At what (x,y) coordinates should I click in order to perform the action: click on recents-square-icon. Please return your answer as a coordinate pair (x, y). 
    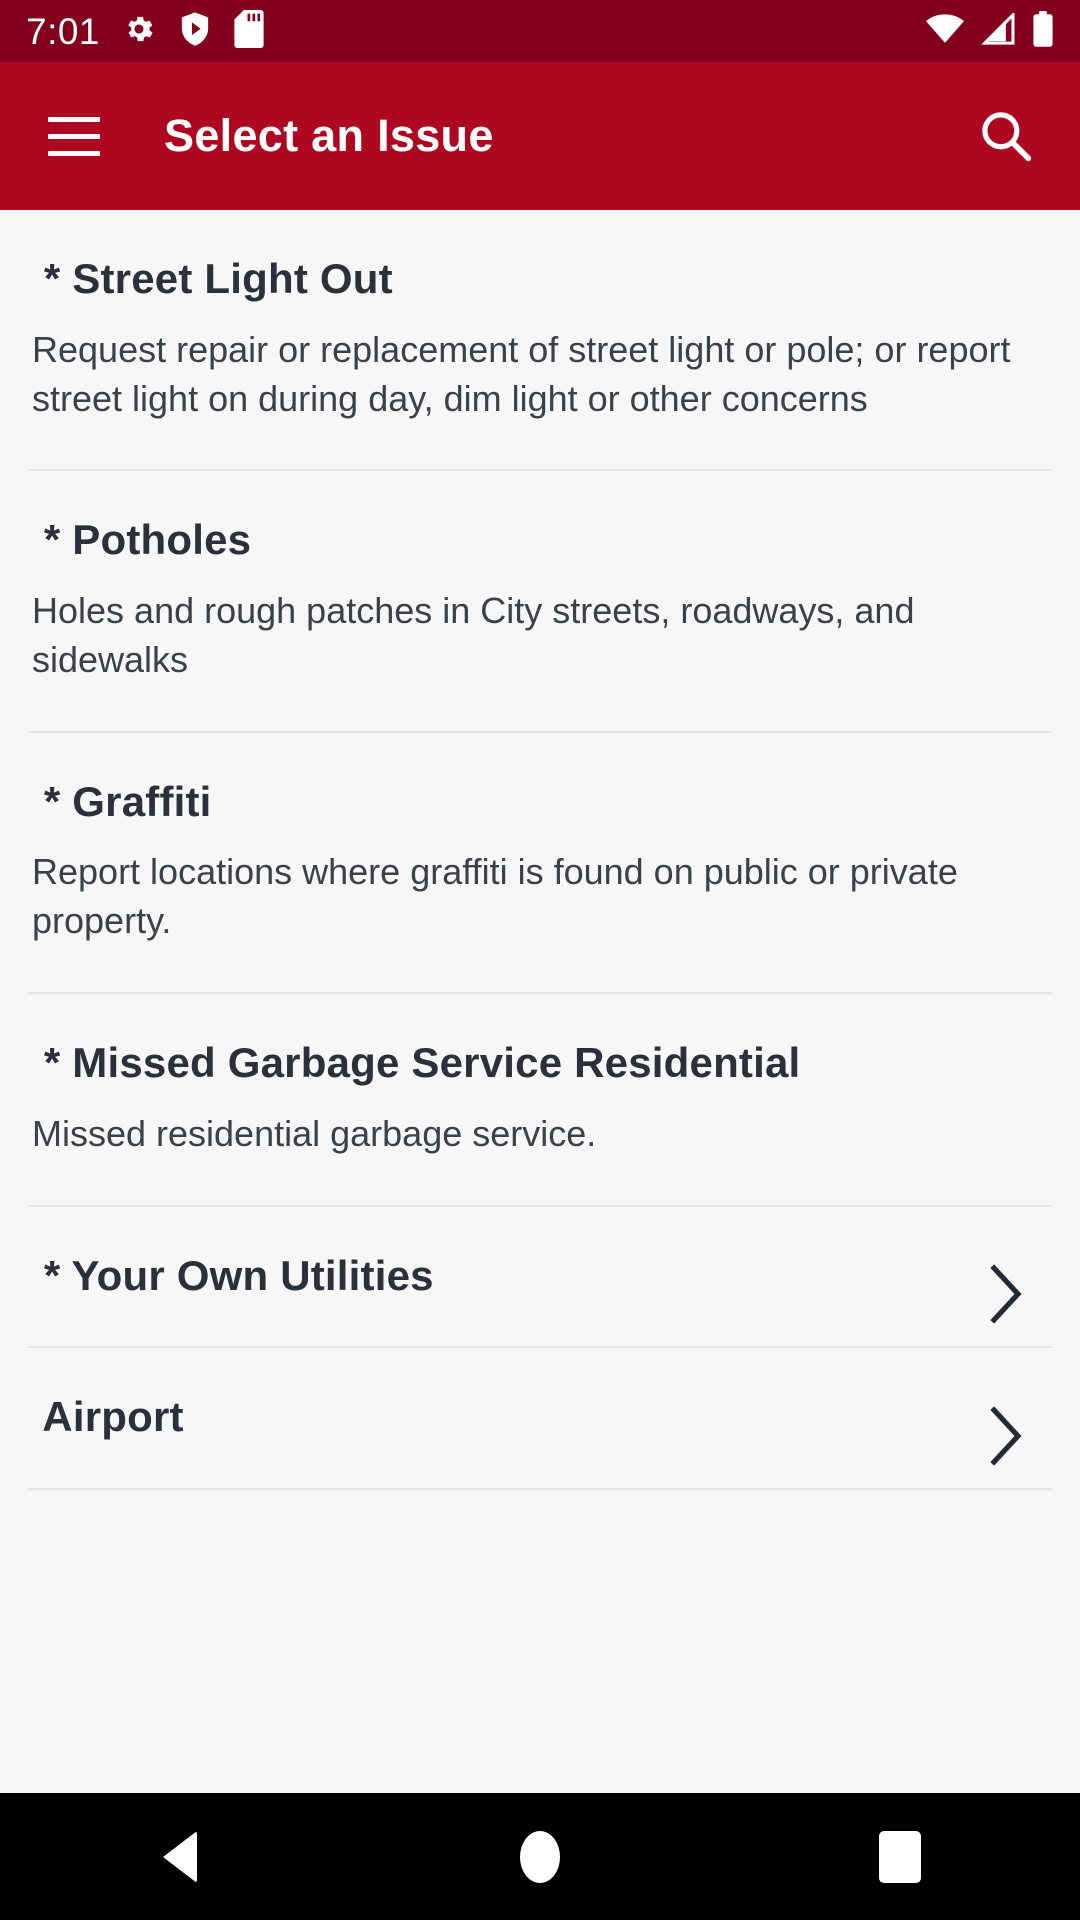
    Looking at the image, I should click on (900, 1856).